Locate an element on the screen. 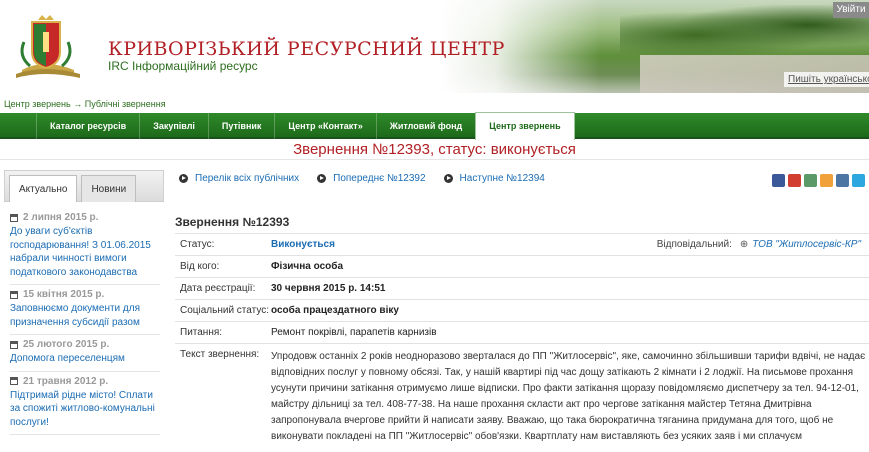 Image resolution: width=869 pixels, height=452 pixels. news-link: Допомога переселенцям is located at coordinates (85, 359).